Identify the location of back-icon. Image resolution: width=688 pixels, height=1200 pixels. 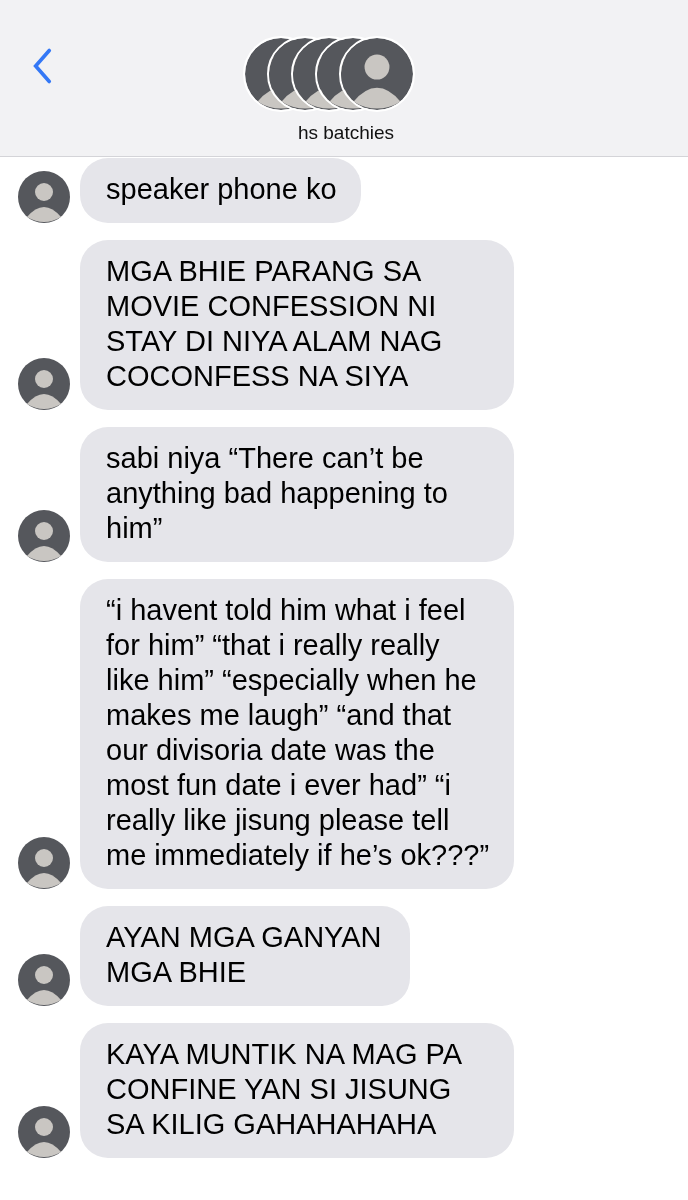
(42, 66).